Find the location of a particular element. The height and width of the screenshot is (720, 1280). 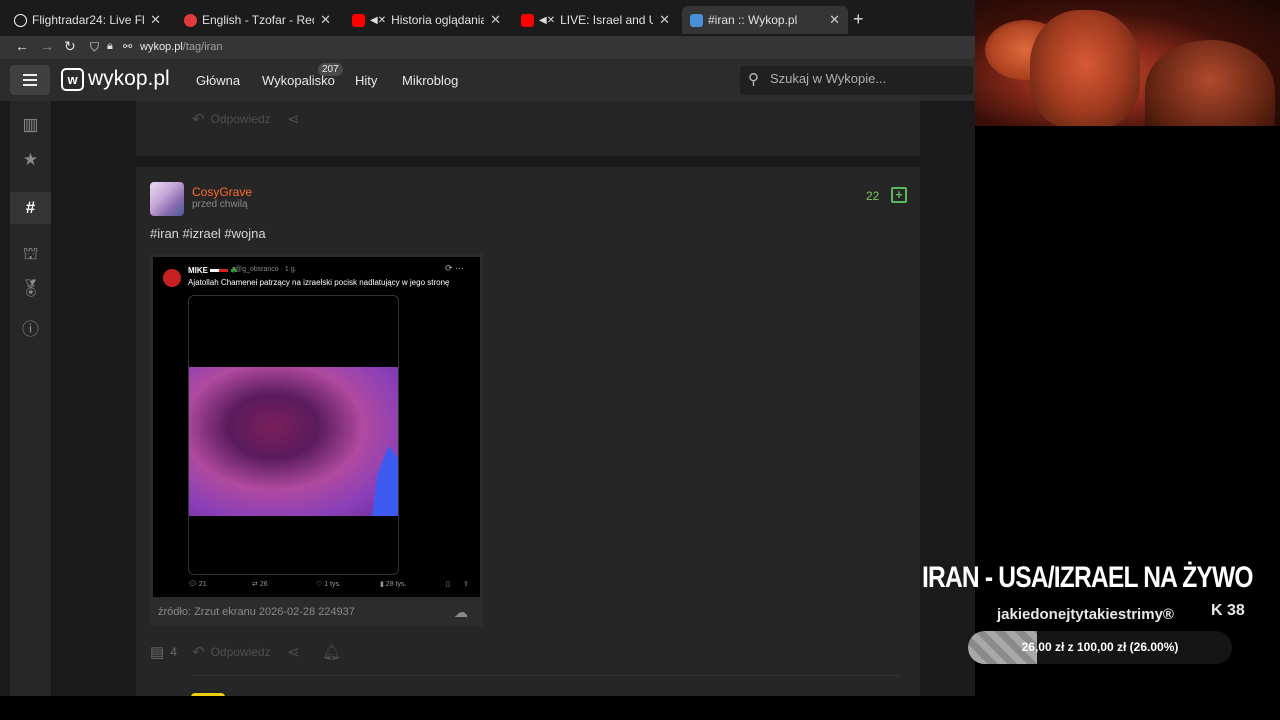

nav-link-glowna: Główna is located at coordinates (218, 80).